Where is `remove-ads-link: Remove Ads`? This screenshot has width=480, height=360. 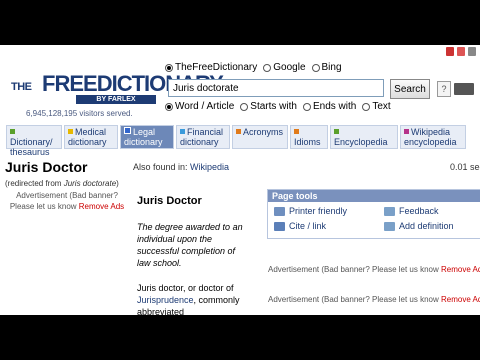
remove-ads-link: Remove Ads is located at coordinates (101, 206).